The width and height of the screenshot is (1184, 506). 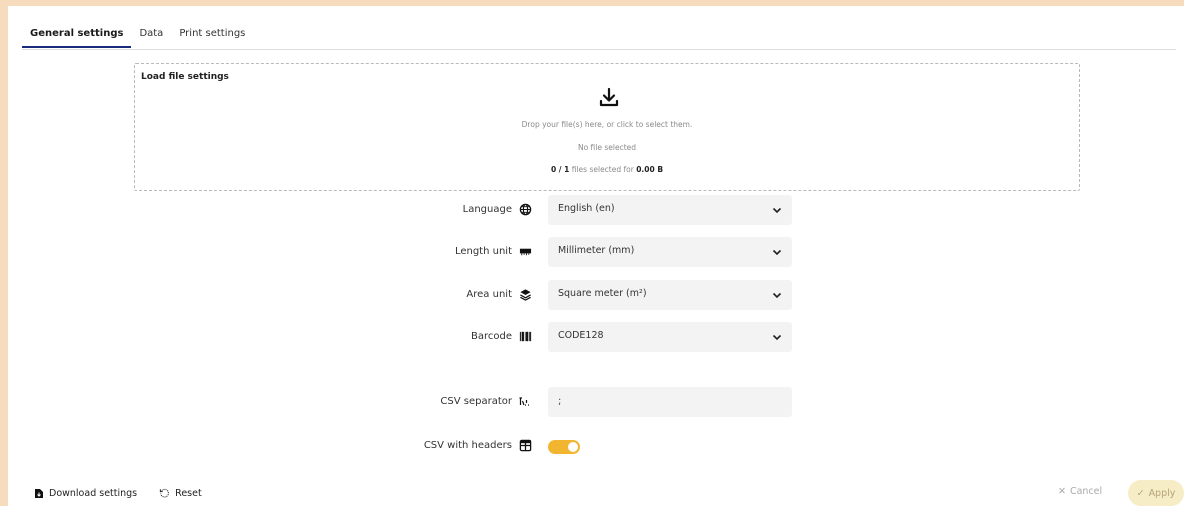 I want to click on separator-icon, so click(x=525, y=401).